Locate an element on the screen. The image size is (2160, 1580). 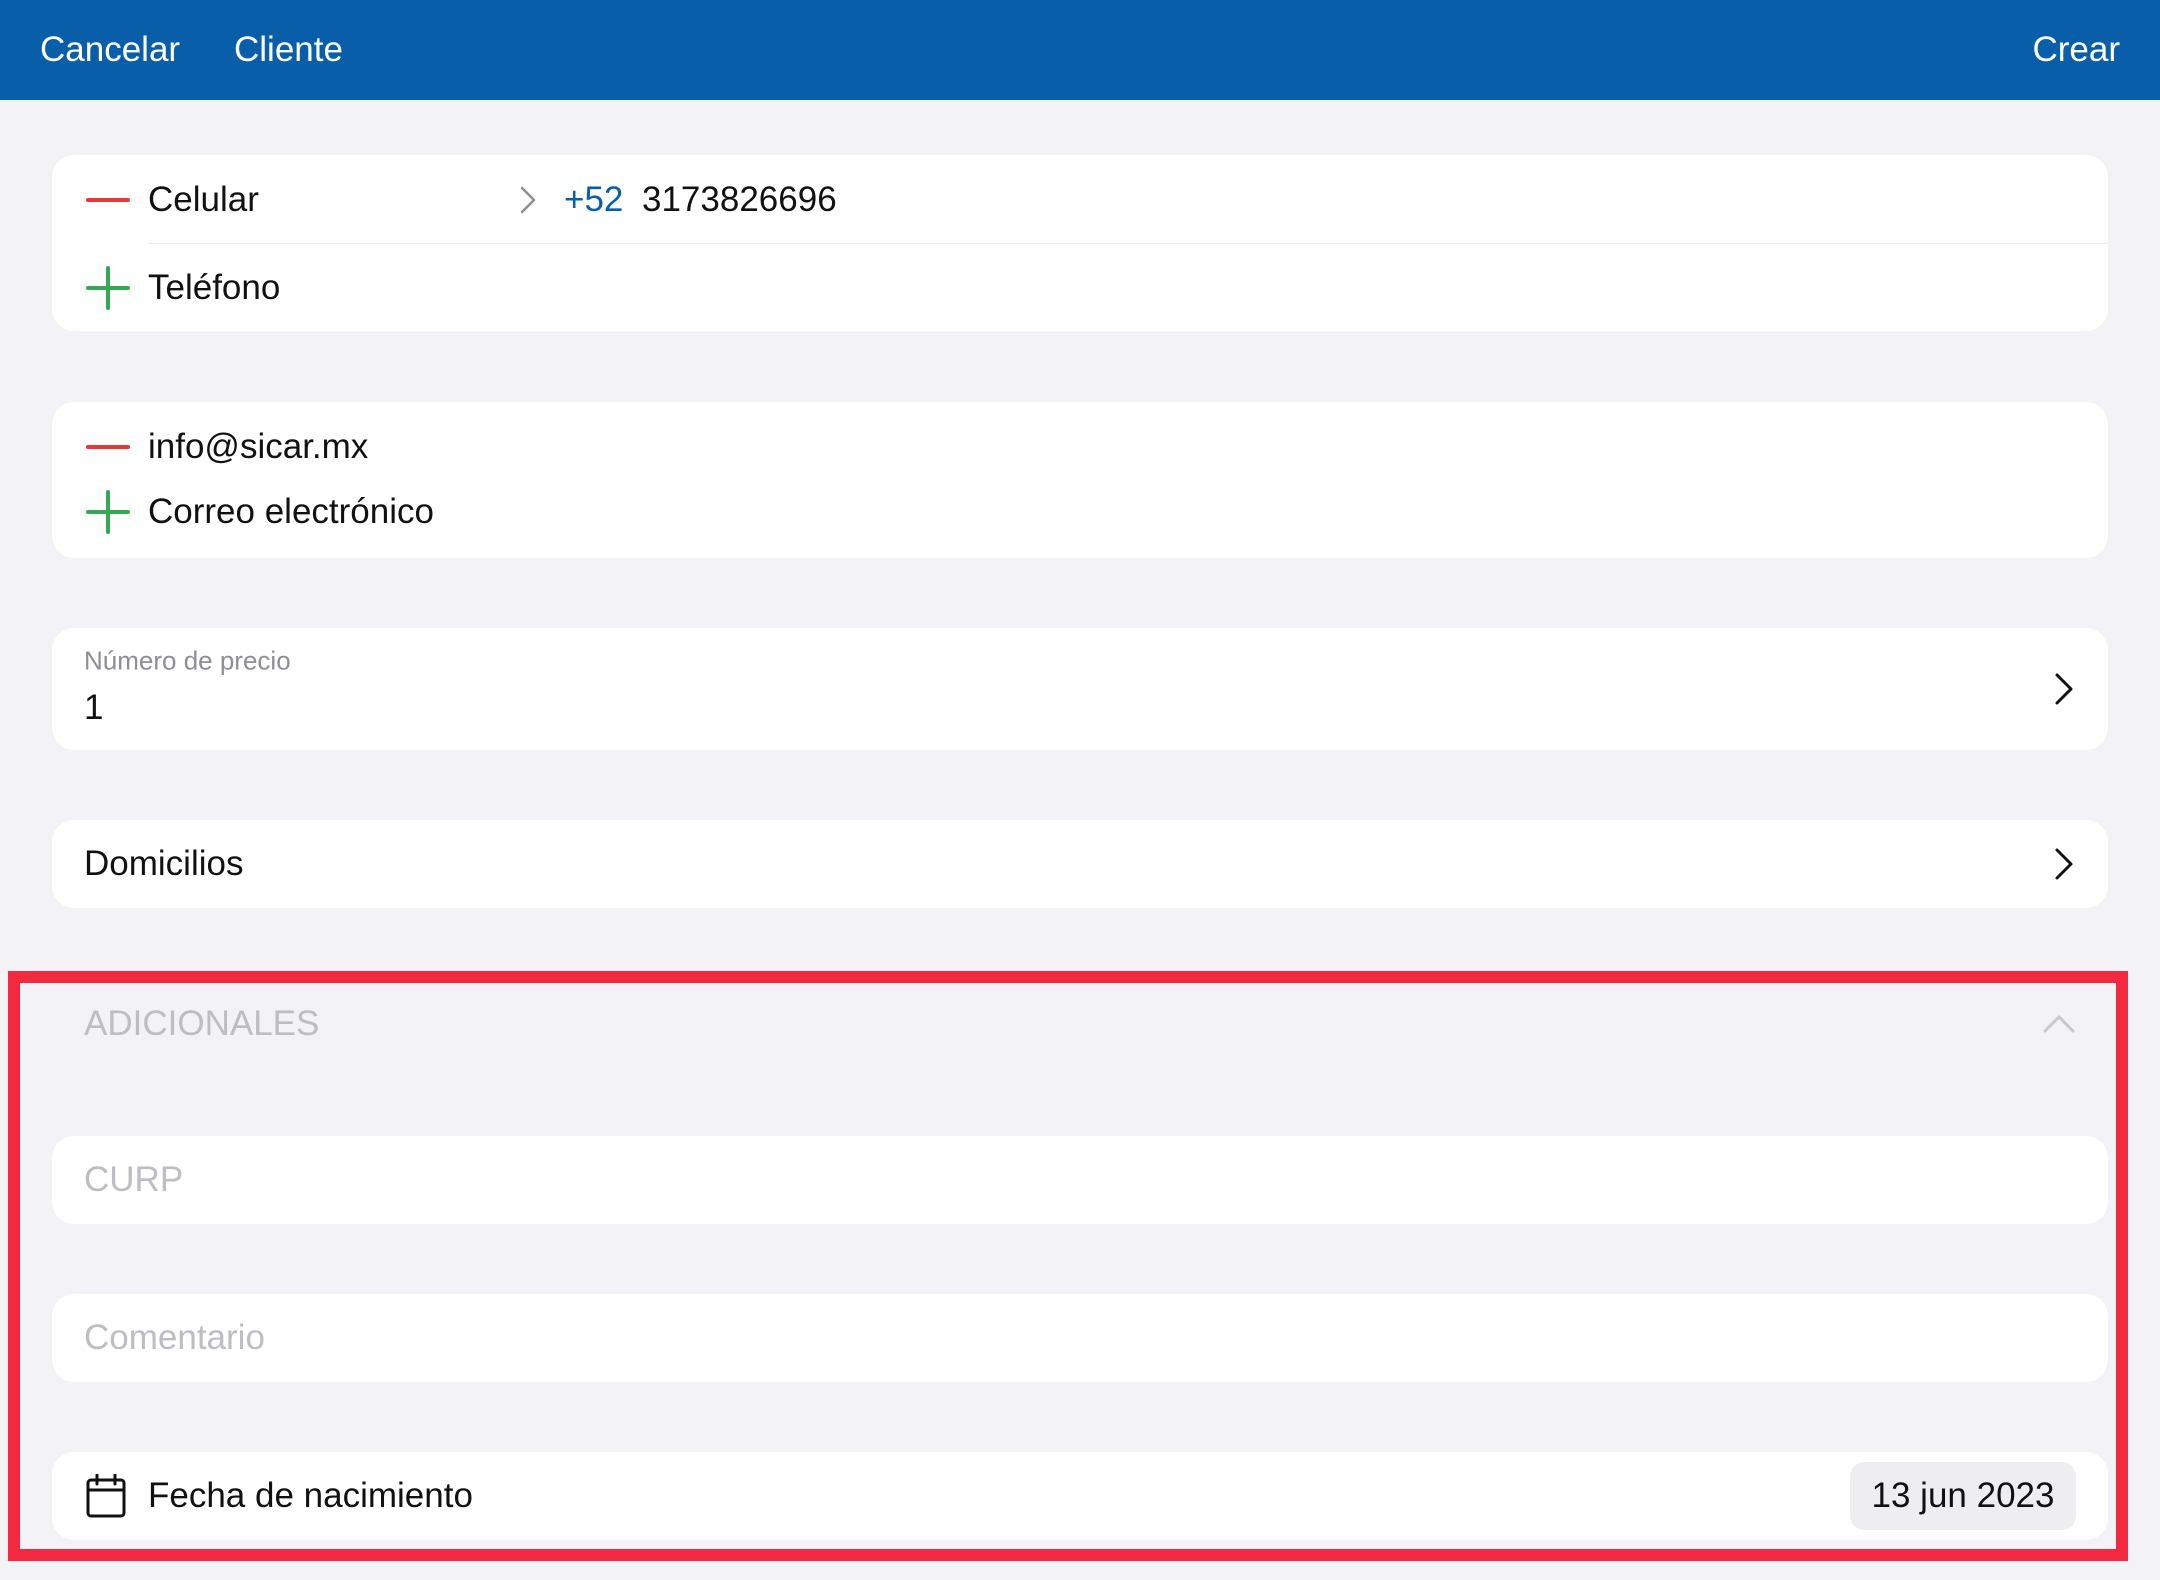
price-number-row: Número de precio 1 is located at coordinates (1080, 689).